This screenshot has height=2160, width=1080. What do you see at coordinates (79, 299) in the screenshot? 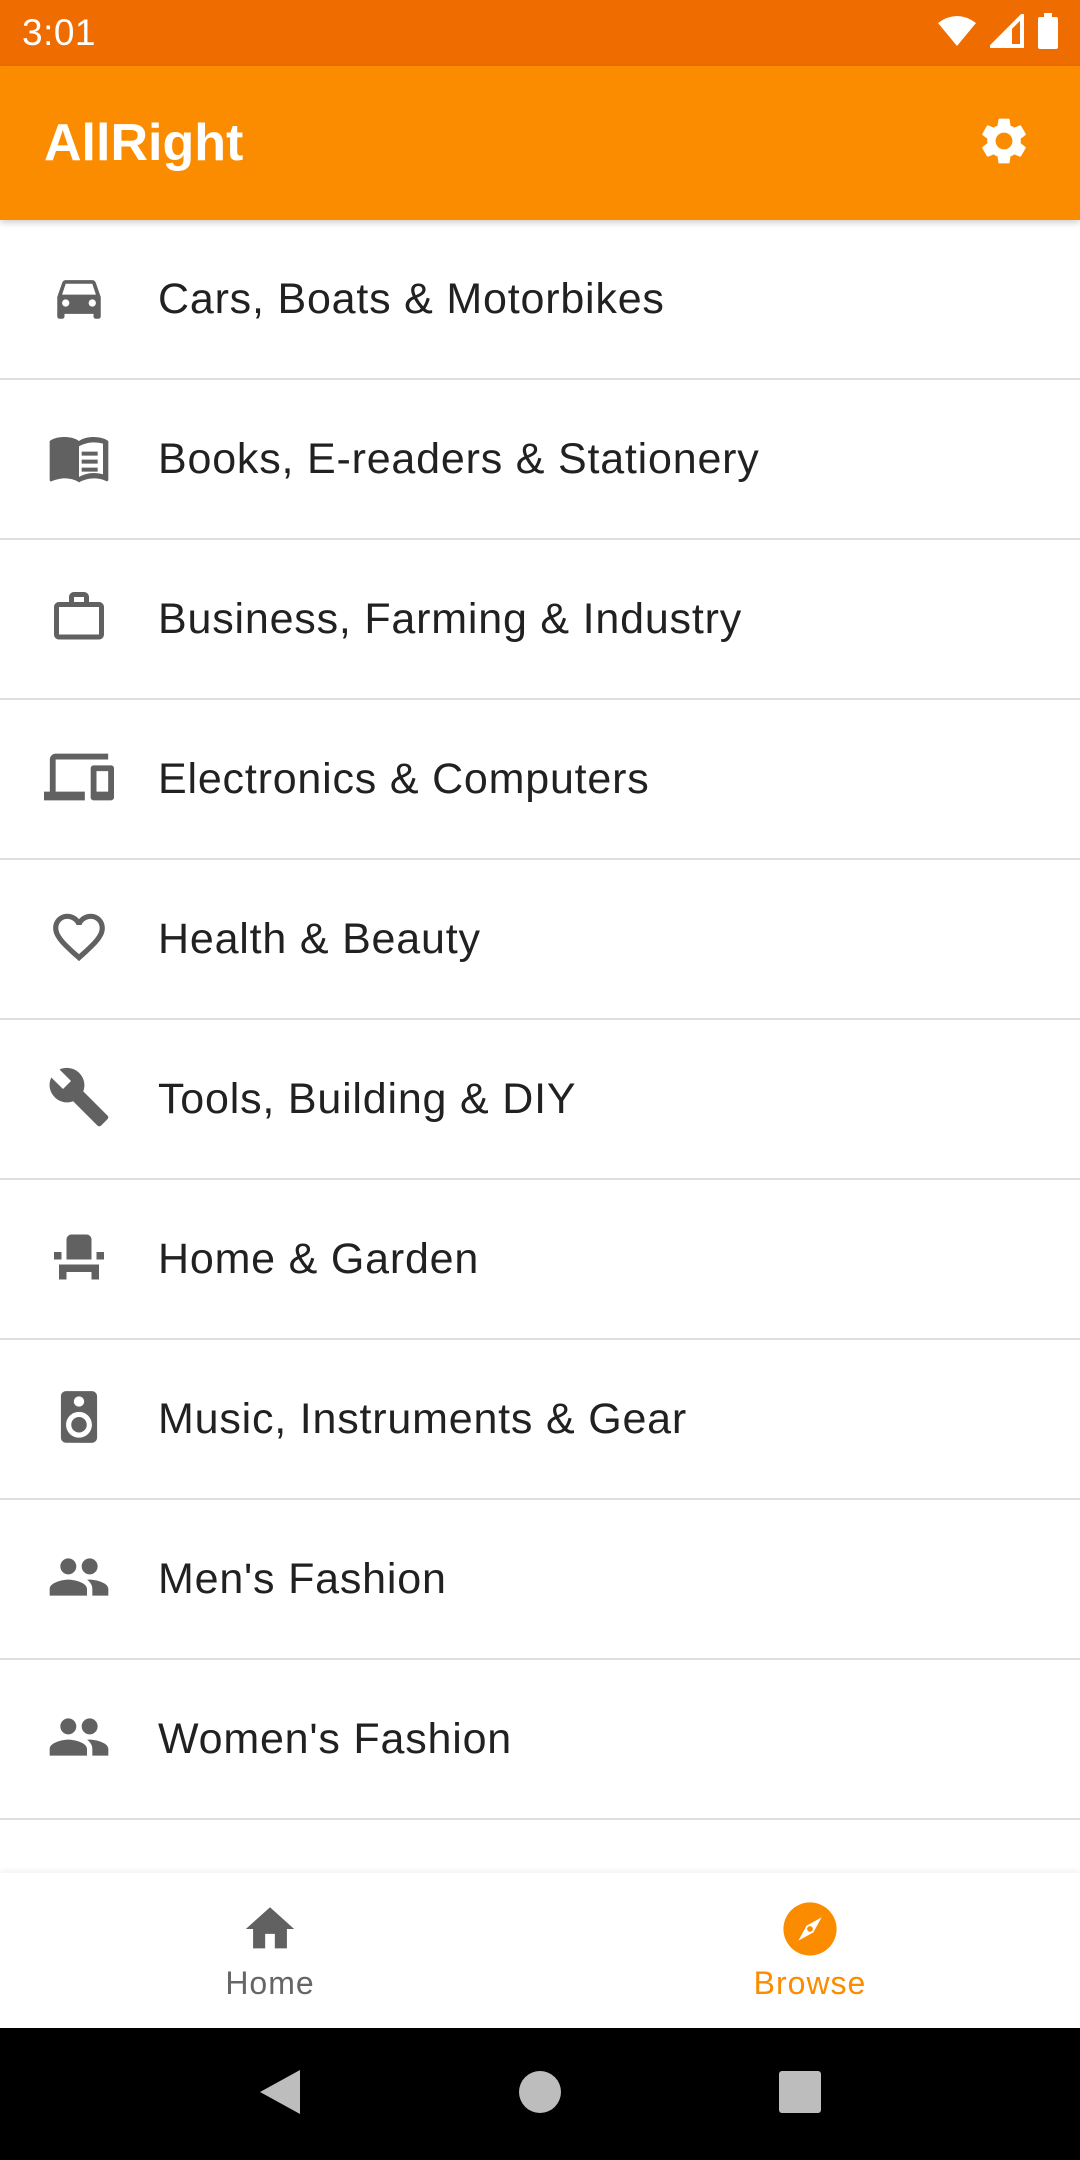
I see `car-icon` at bounding box center [79, 299].